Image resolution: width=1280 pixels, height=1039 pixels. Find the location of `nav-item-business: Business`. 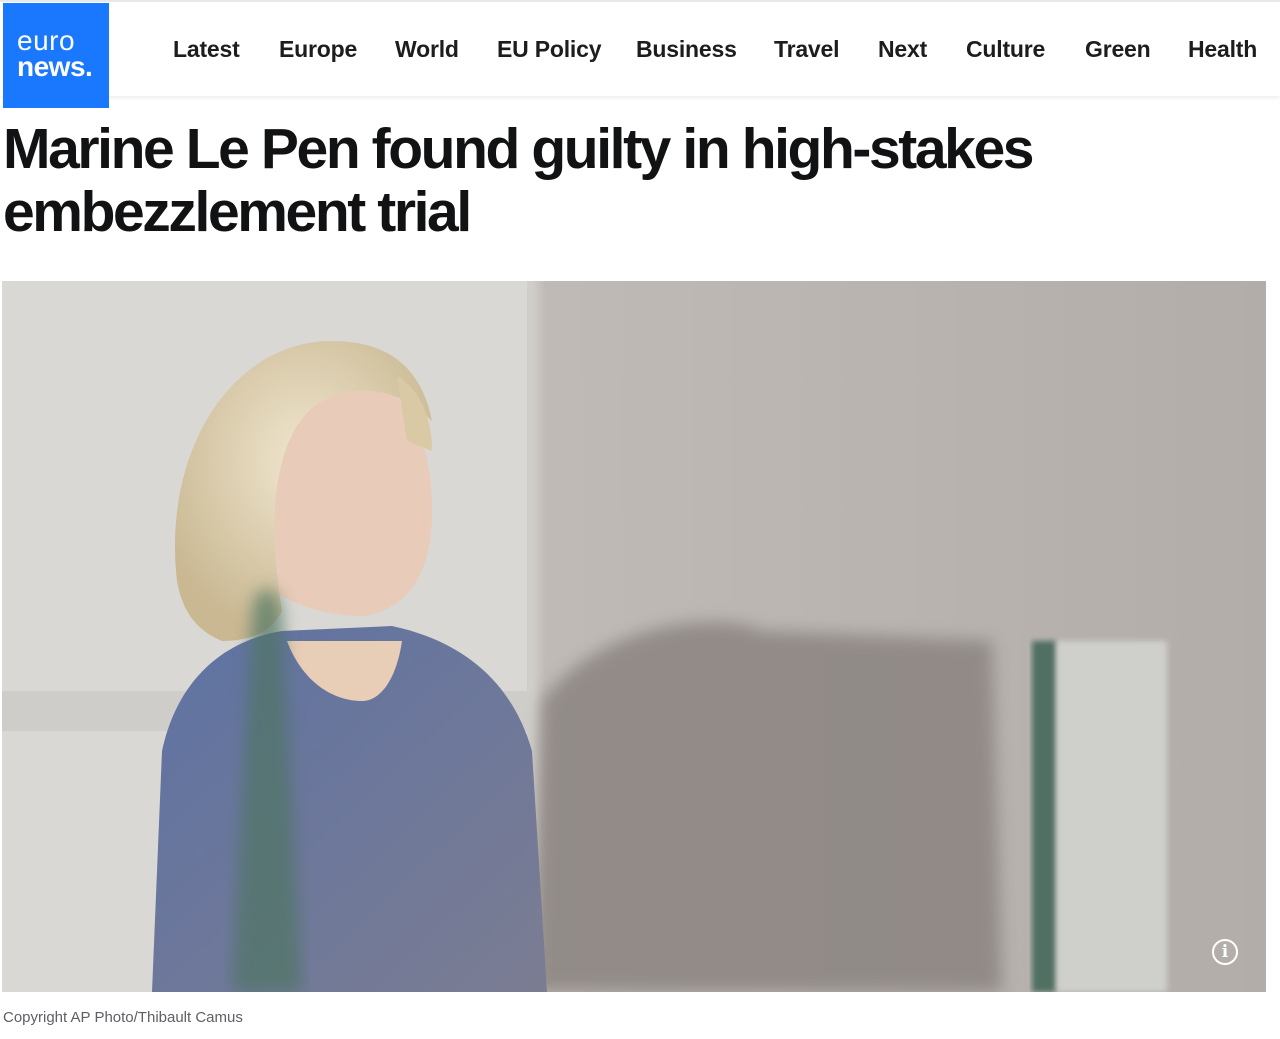

nav-item-business: Business is located at coordinates (686, 49).